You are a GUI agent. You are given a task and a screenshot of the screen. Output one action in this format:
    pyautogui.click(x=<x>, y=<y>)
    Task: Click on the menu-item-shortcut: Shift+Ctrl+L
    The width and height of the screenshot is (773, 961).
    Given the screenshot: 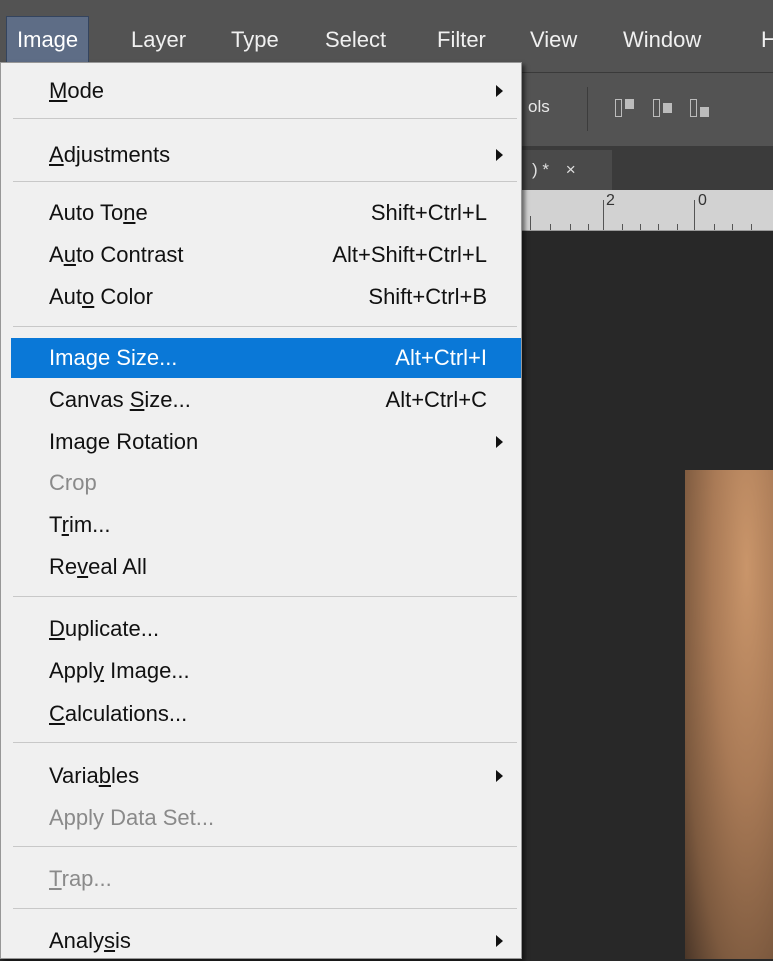 What is the action you would take?
    pyautogui.click(x=428, y=212)
    